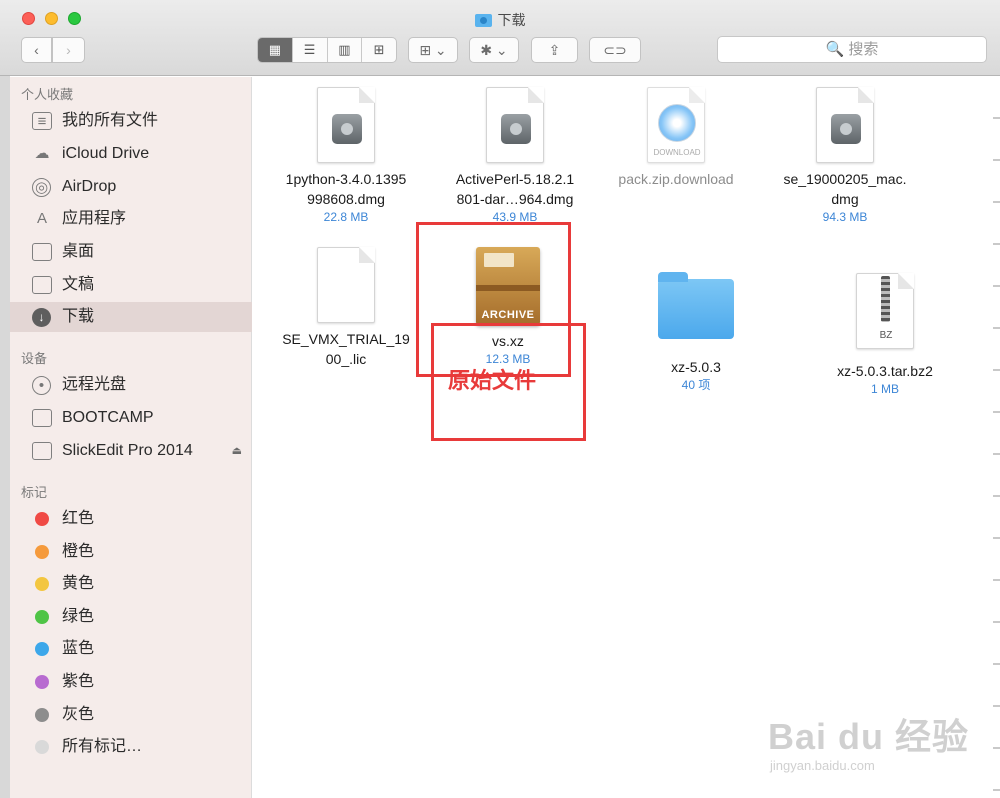 The height and width of the screenshot is (798, 1000). I want to click on sidebar-item-desktop: 桌面, so click(131, 252).